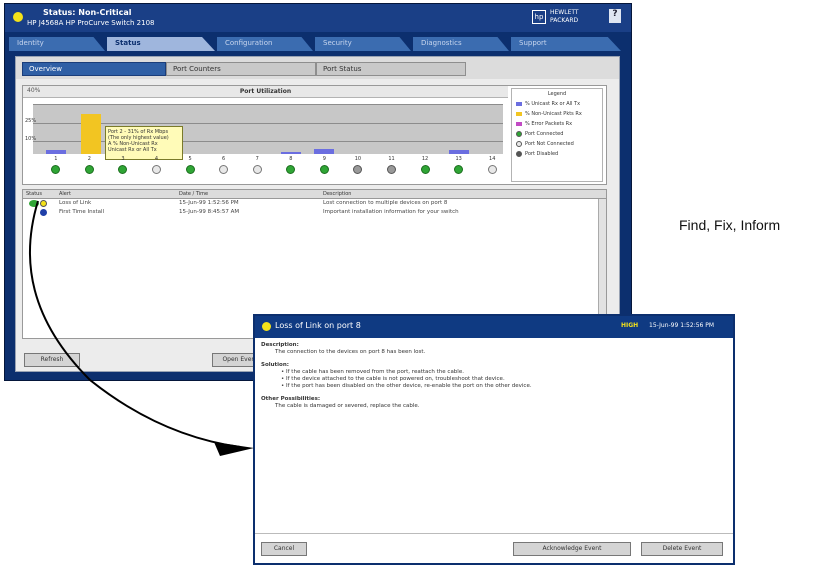 The width and height of the screenshot is (825, 569). Describe the element at coordinates (284, 549) in the screenshot. I see `cancel-button: Cancel` at that location.